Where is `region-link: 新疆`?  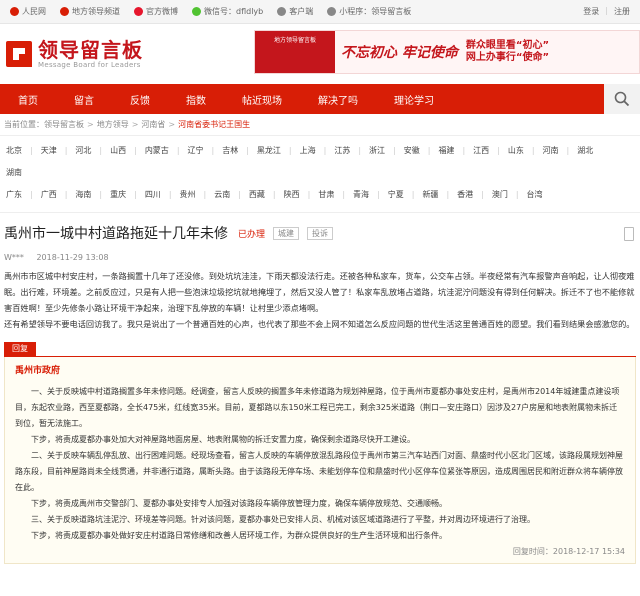 region-link: 新疆 is located at coordinates (430, 194).